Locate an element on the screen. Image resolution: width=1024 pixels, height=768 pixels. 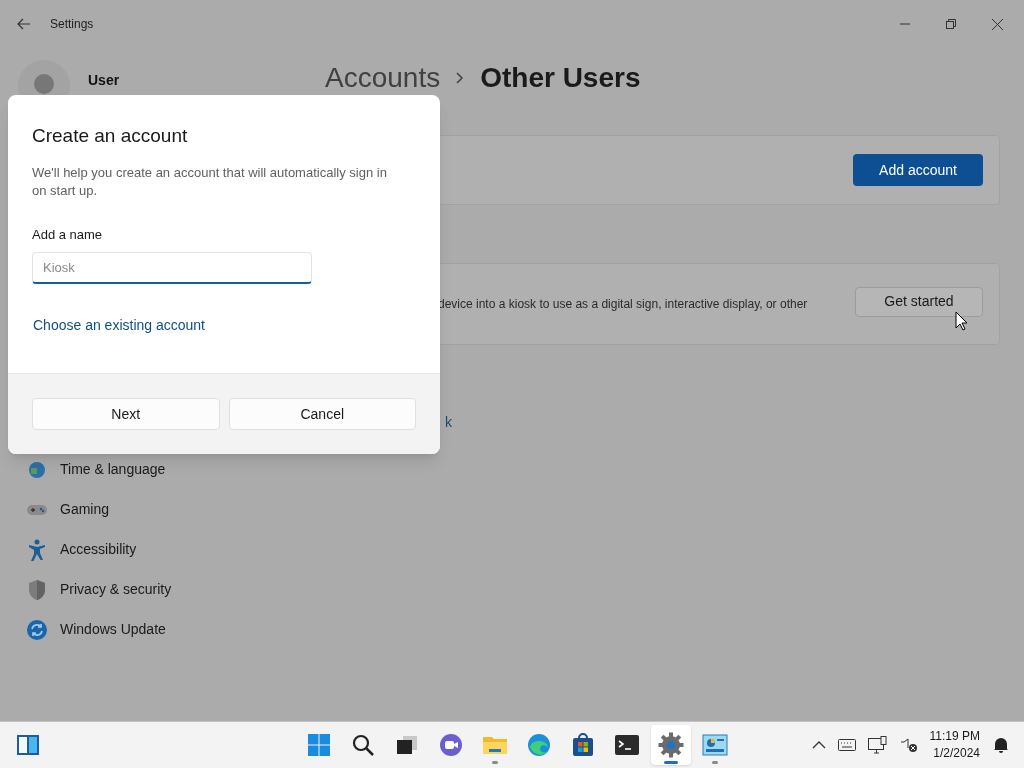
back-arrow-icon is located at coordinates (24, 24).